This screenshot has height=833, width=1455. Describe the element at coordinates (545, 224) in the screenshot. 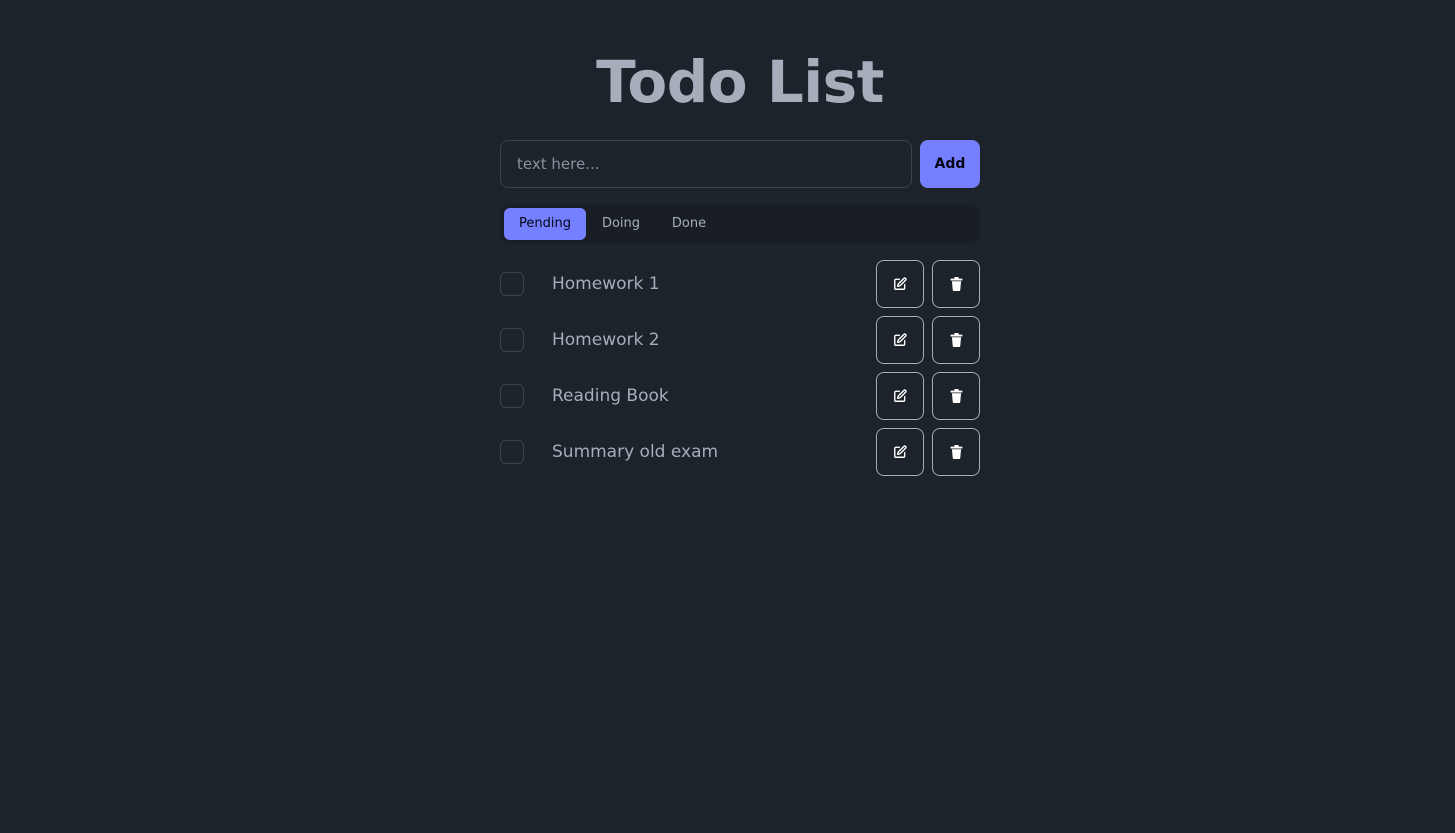

I see `tab-pending: Pending` at that location.